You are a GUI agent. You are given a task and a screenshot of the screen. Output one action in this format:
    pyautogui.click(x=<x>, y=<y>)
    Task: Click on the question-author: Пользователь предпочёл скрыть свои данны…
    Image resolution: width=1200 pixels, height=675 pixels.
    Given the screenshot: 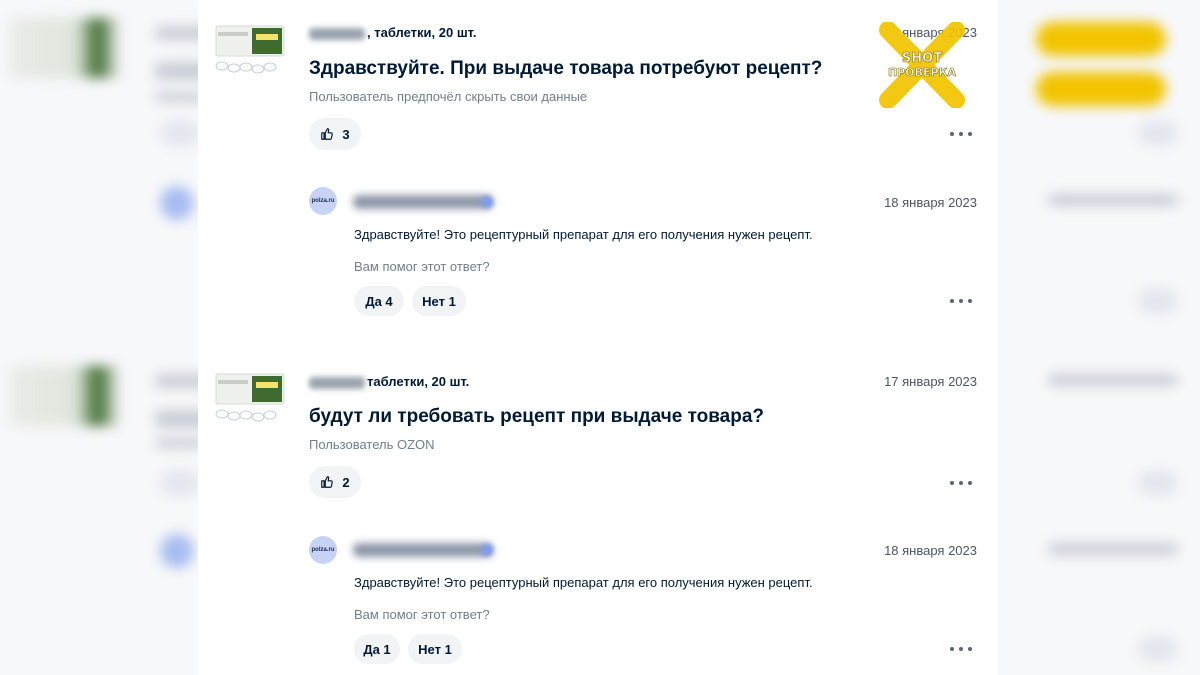 What is the action you would take?
    pyautogui.click(x=448, y=96)
    